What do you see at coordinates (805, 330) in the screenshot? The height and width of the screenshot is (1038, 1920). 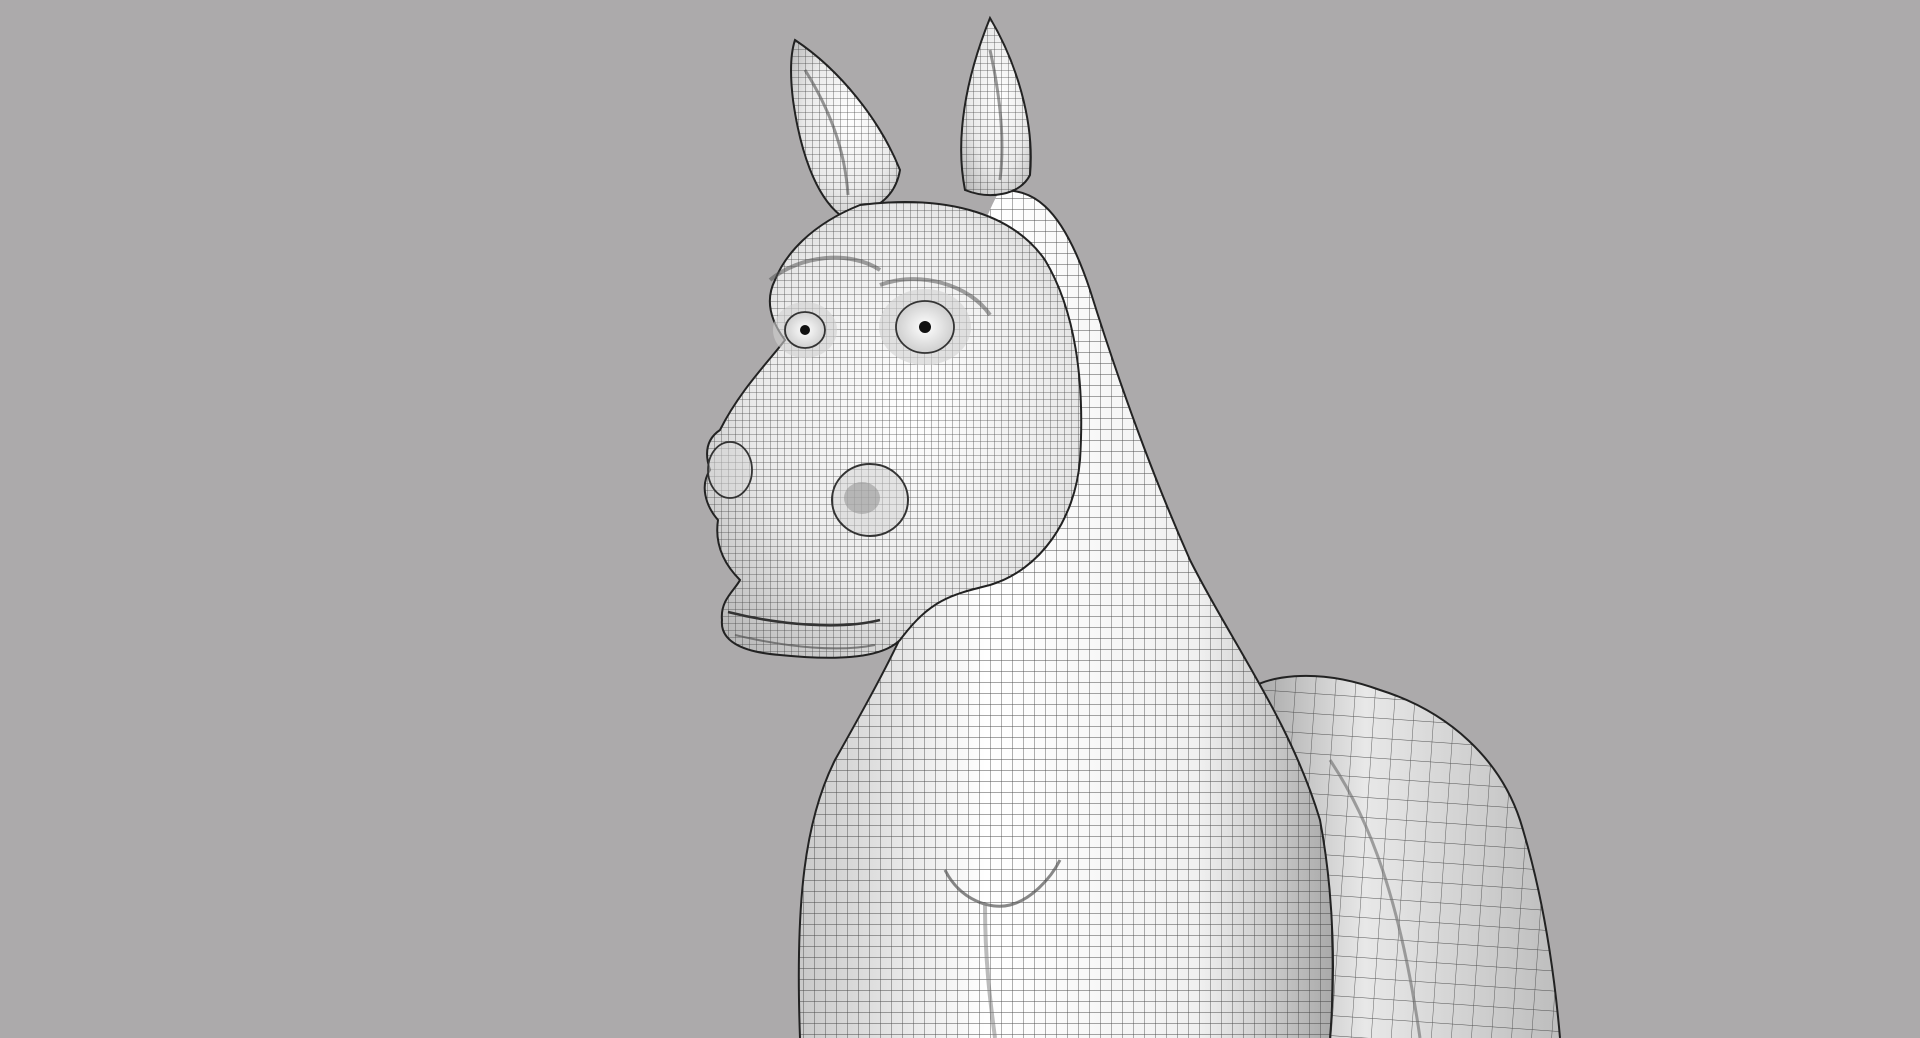 I see `horse-left-eye` at bounding box center [805, 330].